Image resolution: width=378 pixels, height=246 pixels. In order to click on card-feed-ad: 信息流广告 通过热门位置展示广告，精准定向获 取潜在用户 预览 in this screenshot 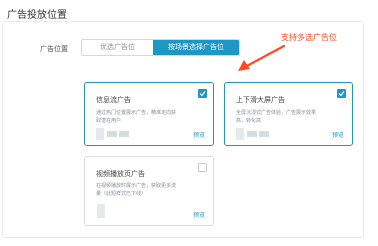, I will do `click(149, 114)`.